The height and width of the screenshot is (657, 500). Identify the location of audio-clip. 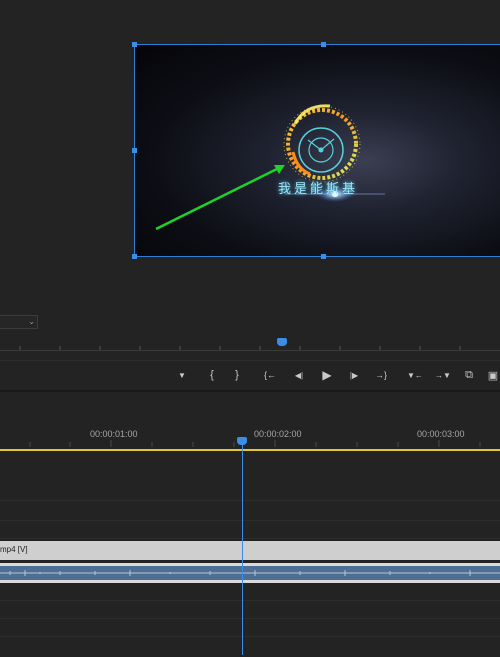
(250, 573).